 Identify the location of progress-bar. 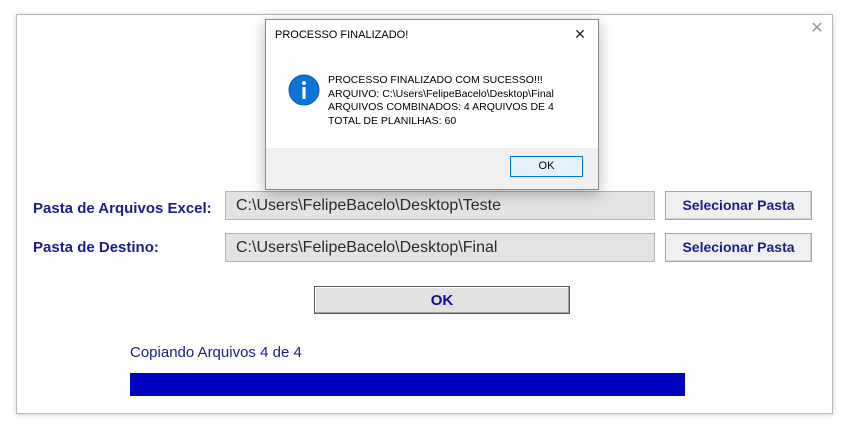
(407, 384).